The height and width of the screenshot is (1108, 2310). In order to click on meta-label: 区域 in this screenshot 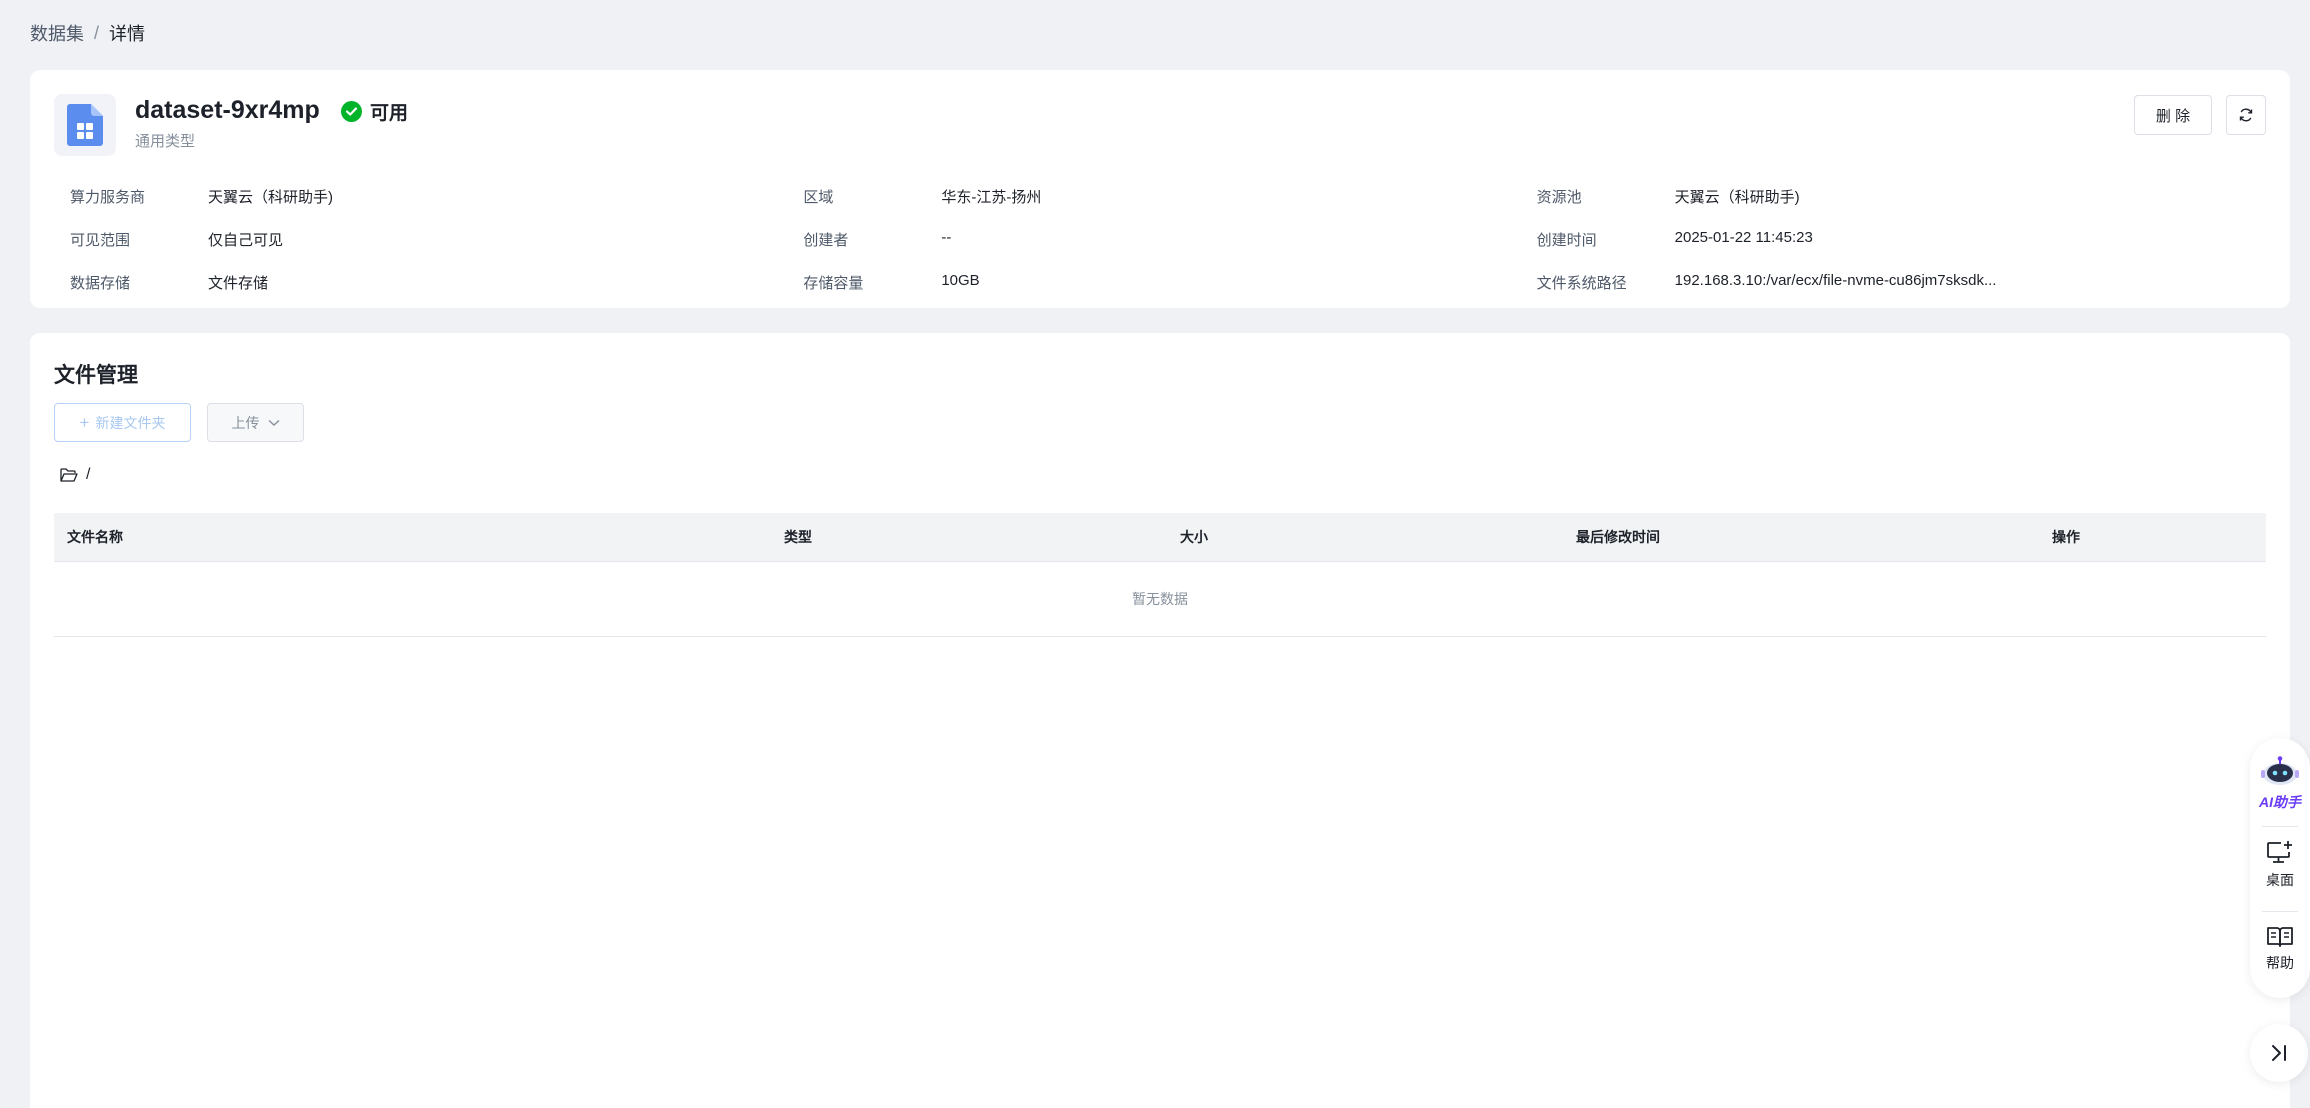, I will do `click(818, 197)`.